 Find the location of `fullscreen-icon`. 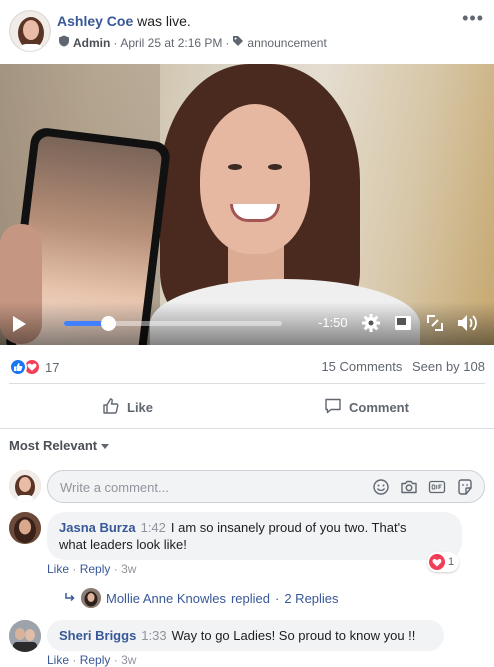

fullscreen-icon is located at coordinates (435, 323).